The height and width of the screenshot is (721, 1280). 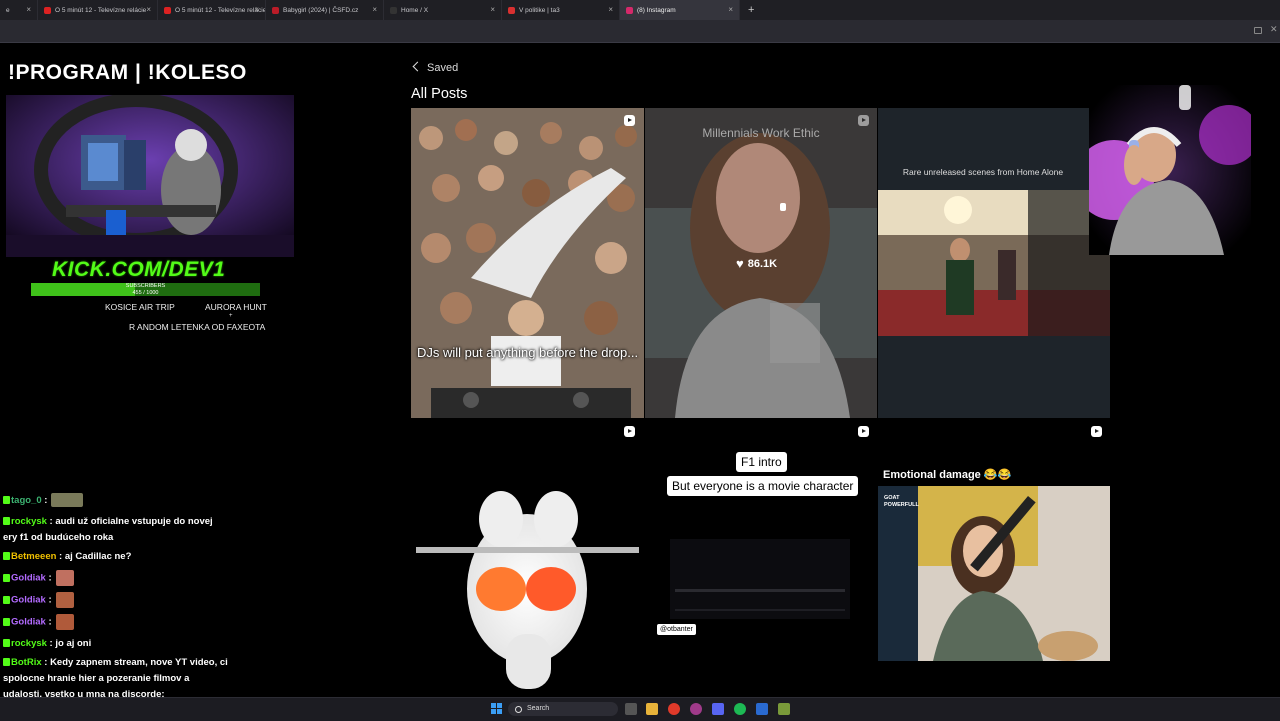 I want to click on browser-tab: e ×, so click(x=19, y=10).